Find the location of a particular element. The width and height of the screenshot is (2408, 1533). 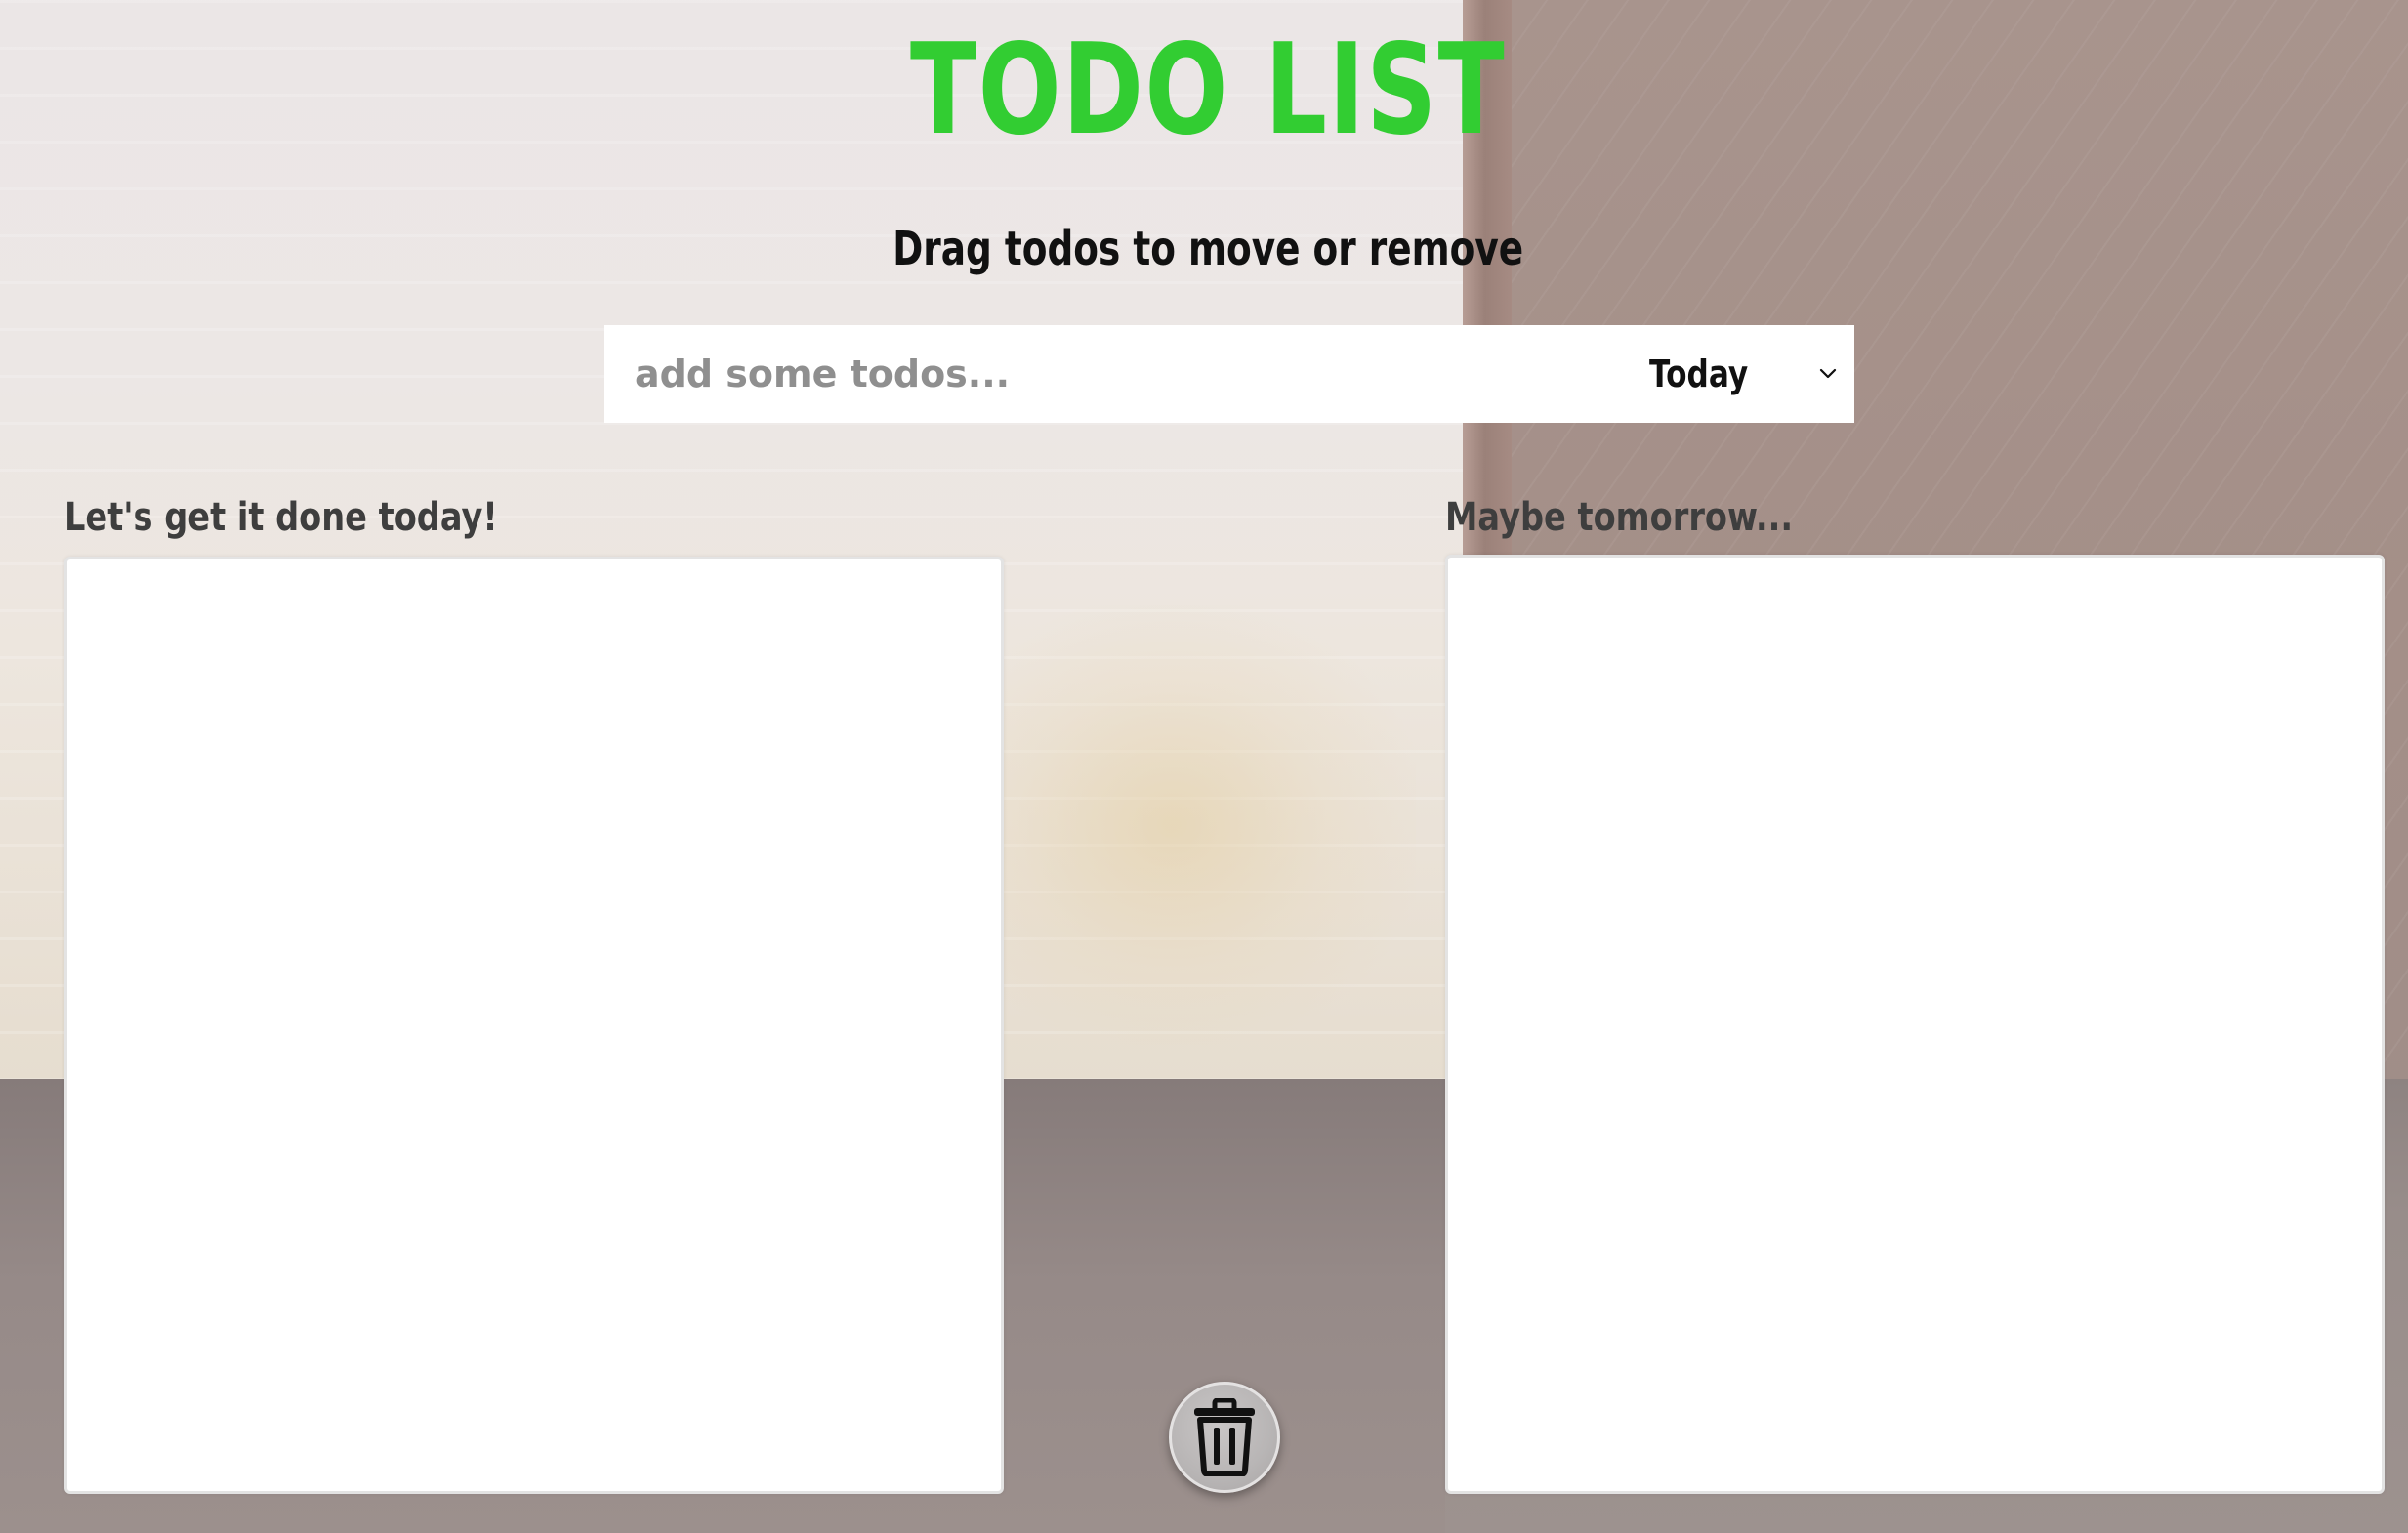

trash-button is located at coordinates (1224, 1438).